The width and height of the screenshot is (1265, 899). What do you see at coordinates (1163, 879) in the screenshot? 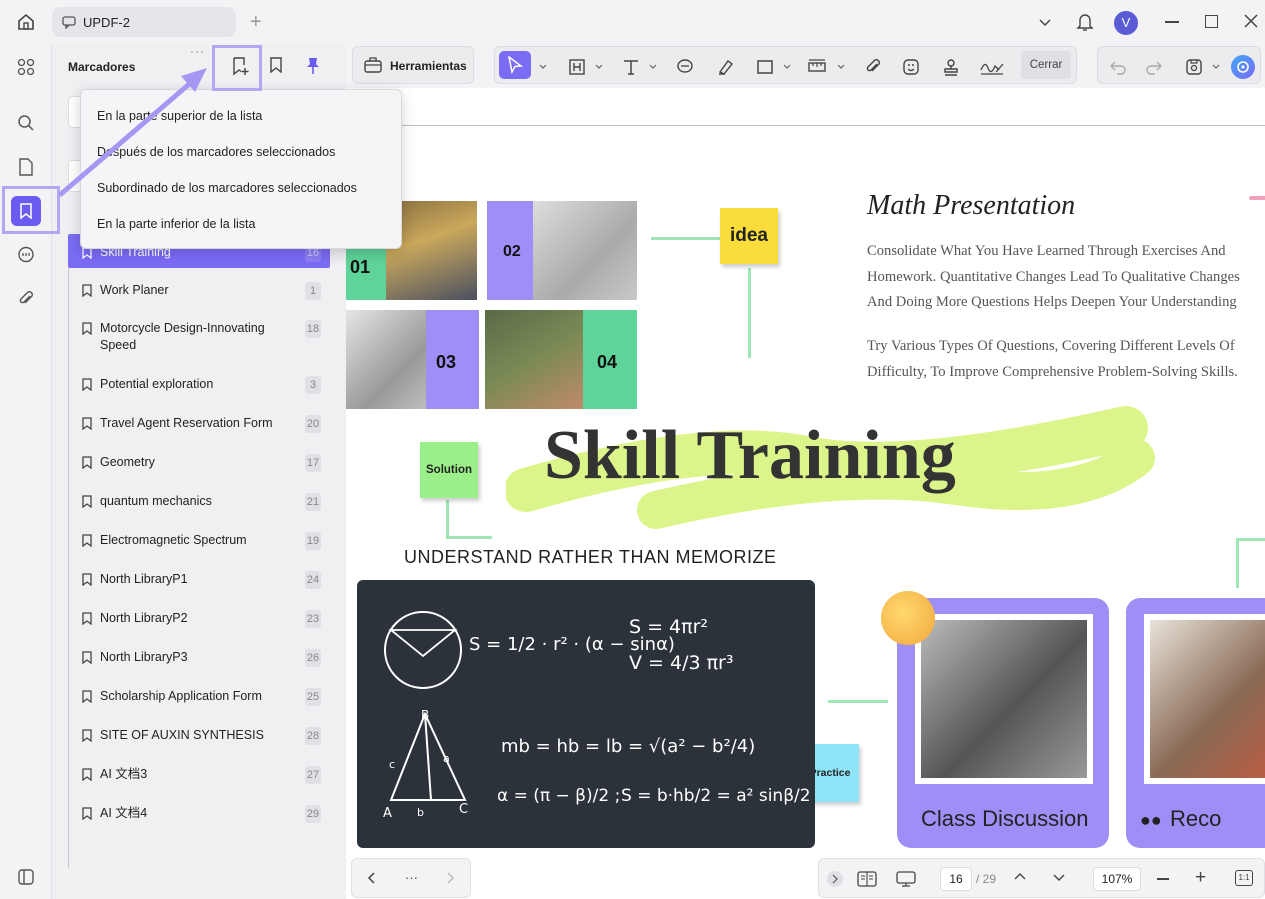
I see `zoom-out-icon` at bounding box center [1163, 879].